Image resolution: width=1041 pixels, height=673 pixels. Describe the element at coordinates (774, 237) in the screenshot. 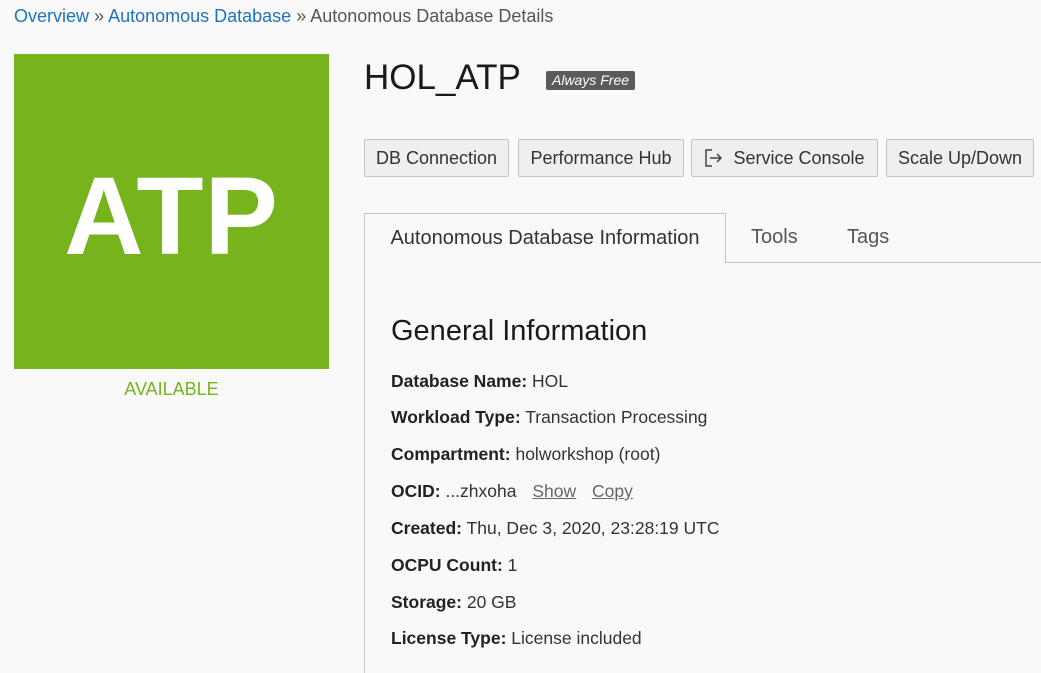

I see `tab-tools: Tools` at that location.